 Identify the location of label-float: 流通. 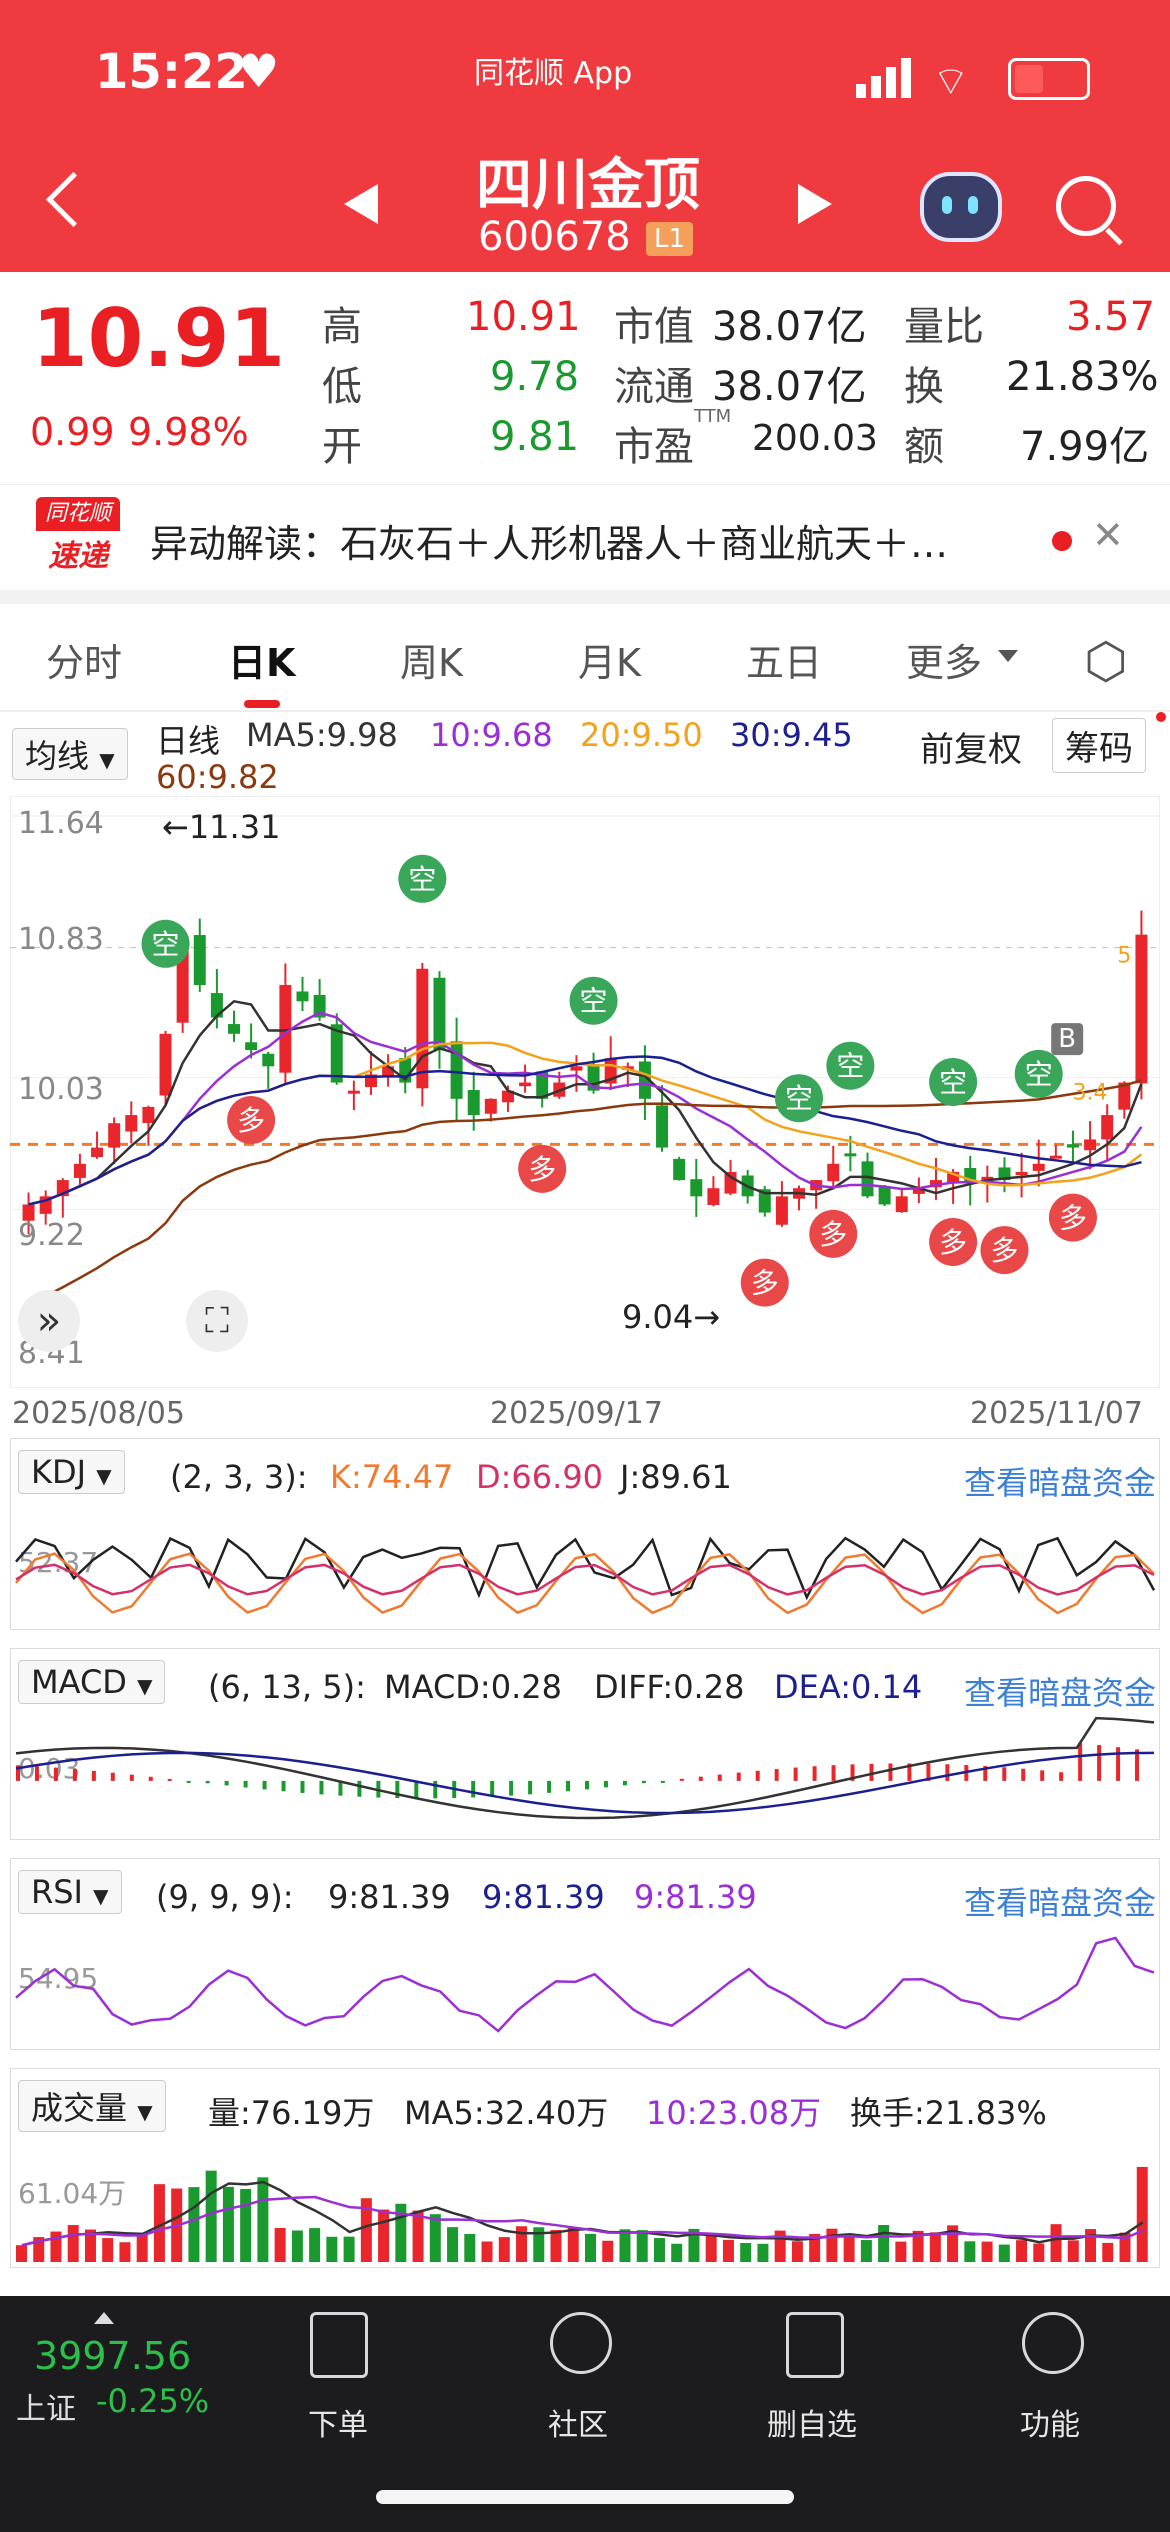
(654, 387).